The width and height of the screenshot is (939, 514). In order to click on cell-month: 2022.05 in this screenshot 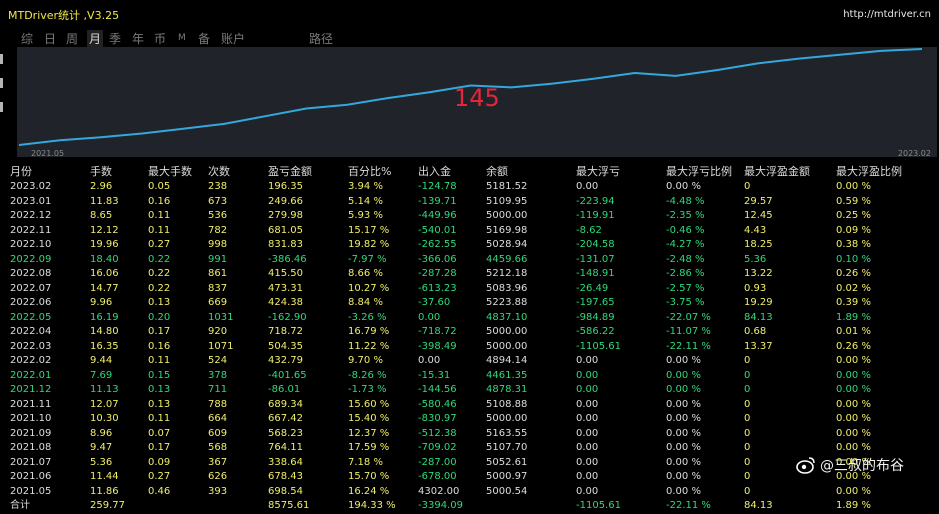, I will do `click(31, 317)`.